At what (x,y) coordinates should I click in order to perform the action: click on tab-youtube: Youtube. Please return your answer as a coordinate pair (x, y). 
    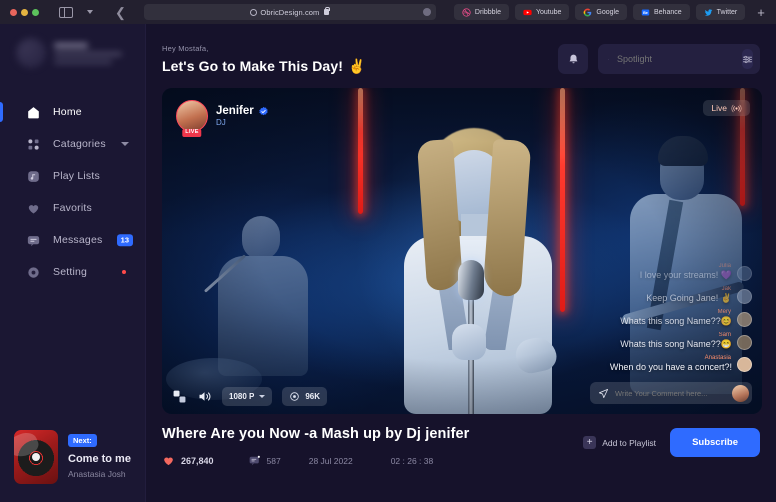
    Looking at the image, I should click on (542, 12).